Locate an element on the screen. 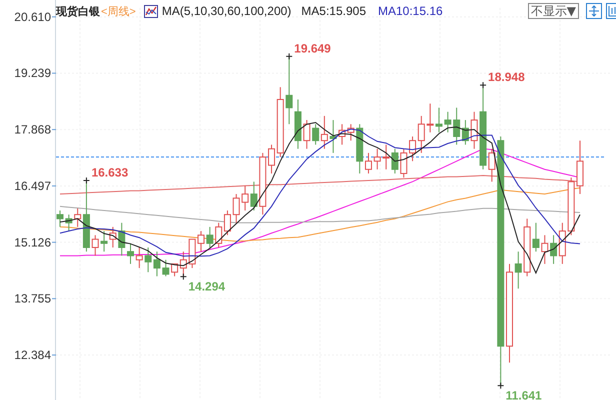 The width and height of the screenshot is (616, 400). ma-settings-label: MA(5,10,30,60,100,200) is located at coordinates (227, 11).